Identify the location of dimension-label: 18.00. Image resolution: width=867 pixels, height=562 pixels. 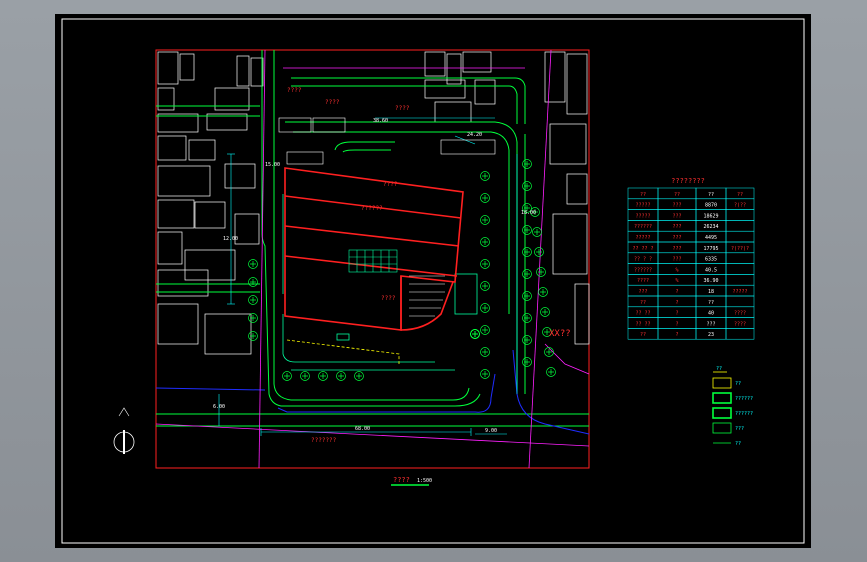
(528, 213).